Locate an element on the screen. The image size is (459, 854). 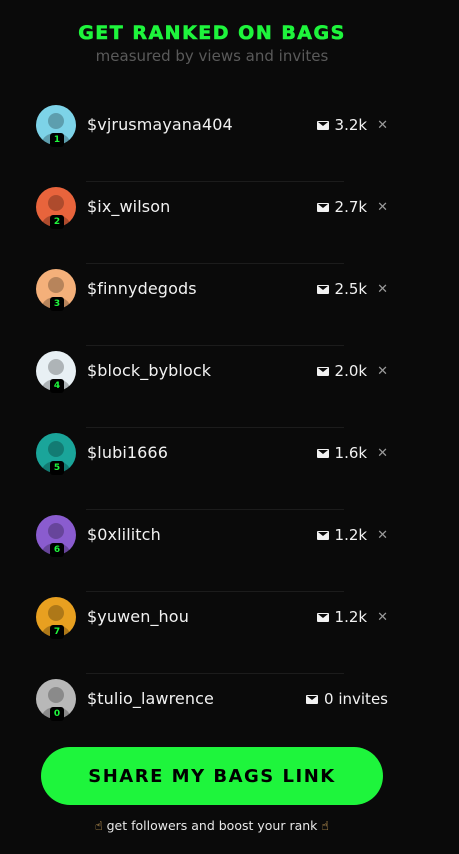
stats: 1.6k ✕ is located at coordinates (352, 453).